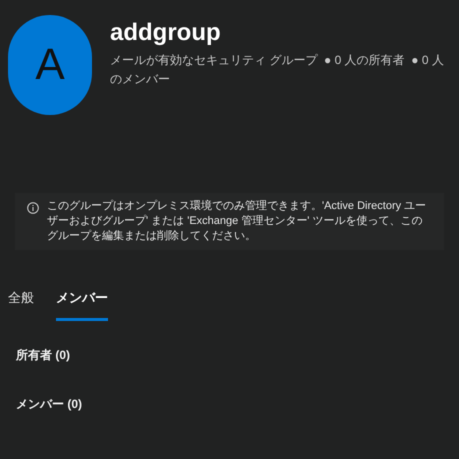 Image resolution: width=459 pixels, height=459 pixels. Describe the element at coordinates (277, 70) in the screenshot. I see `group-subtitle: メールが有効なセキュリティ グループ ● 0 人の所有者 ● 0 人のメンバー` at that location.